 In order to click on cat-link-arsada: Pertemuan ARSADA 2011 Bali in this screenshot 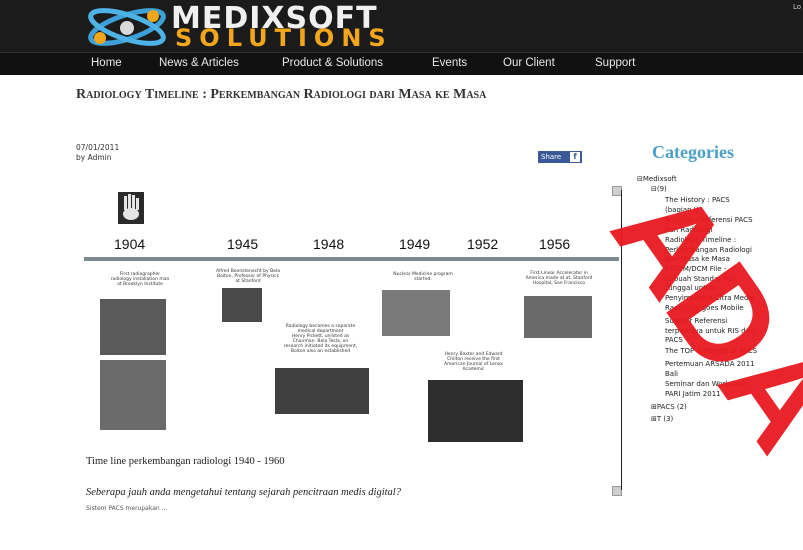, I will do `click(710, 369)`.